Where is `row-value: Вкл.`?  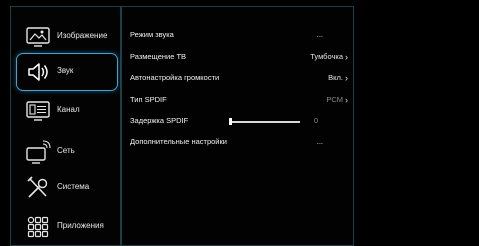
row-value: Вкл. is located at coordinates (335, 77).